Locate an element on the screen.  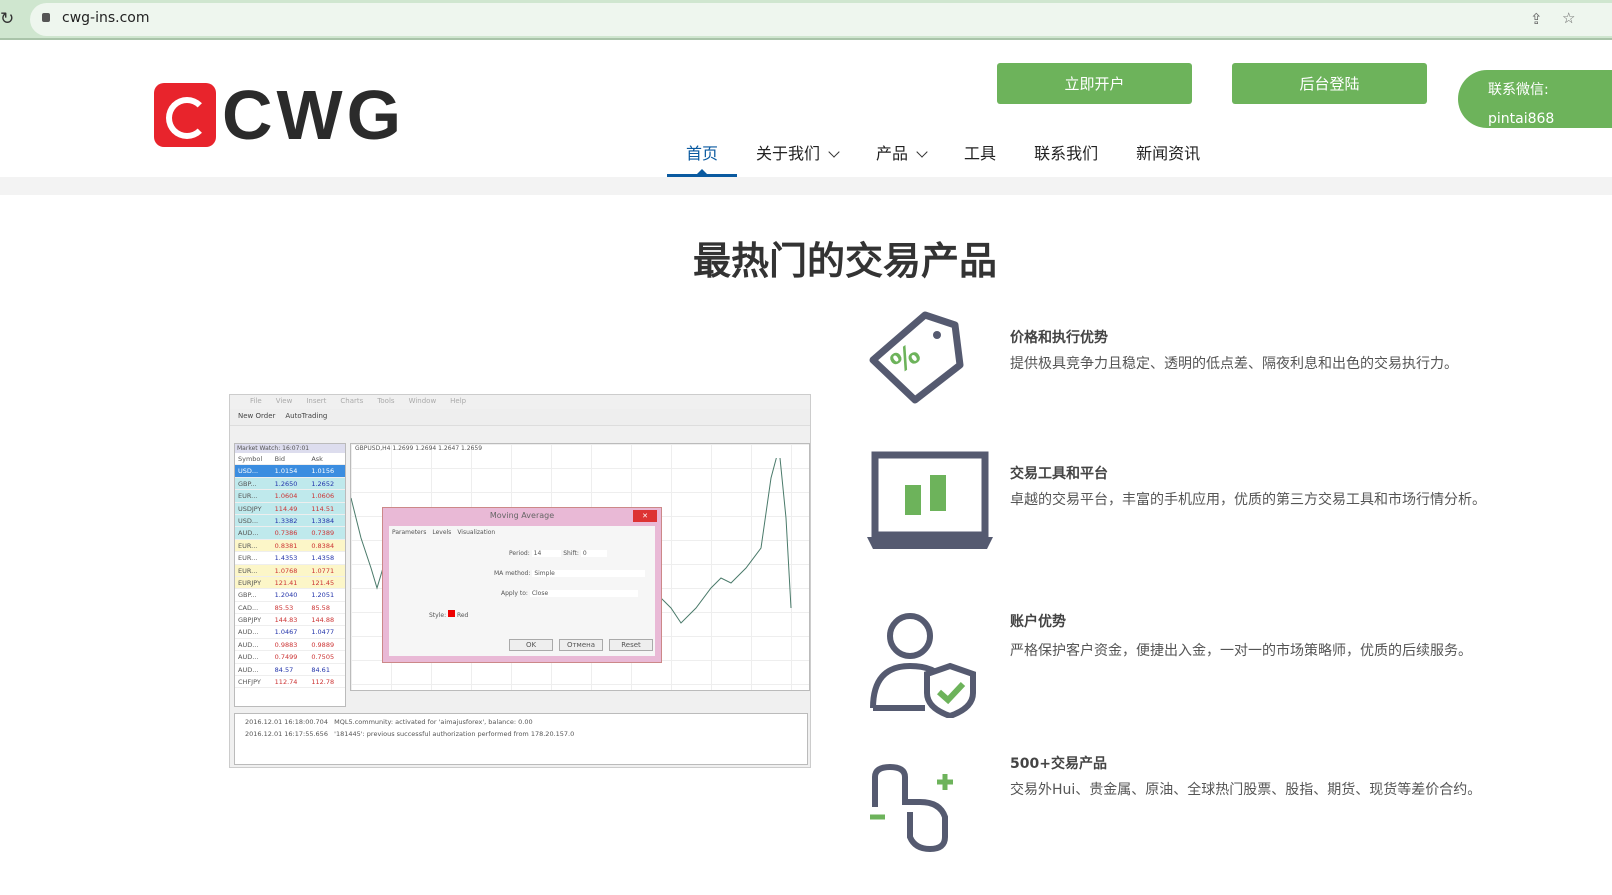
platform-toolbar: New Order AutoTrading is located at coordinates (520, 417).